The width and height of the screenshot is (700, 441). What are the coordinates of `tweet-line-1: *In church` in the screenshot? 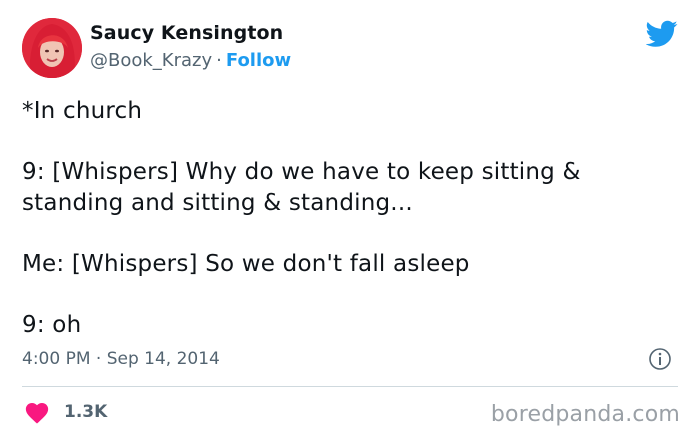 It's located at (82, 111).